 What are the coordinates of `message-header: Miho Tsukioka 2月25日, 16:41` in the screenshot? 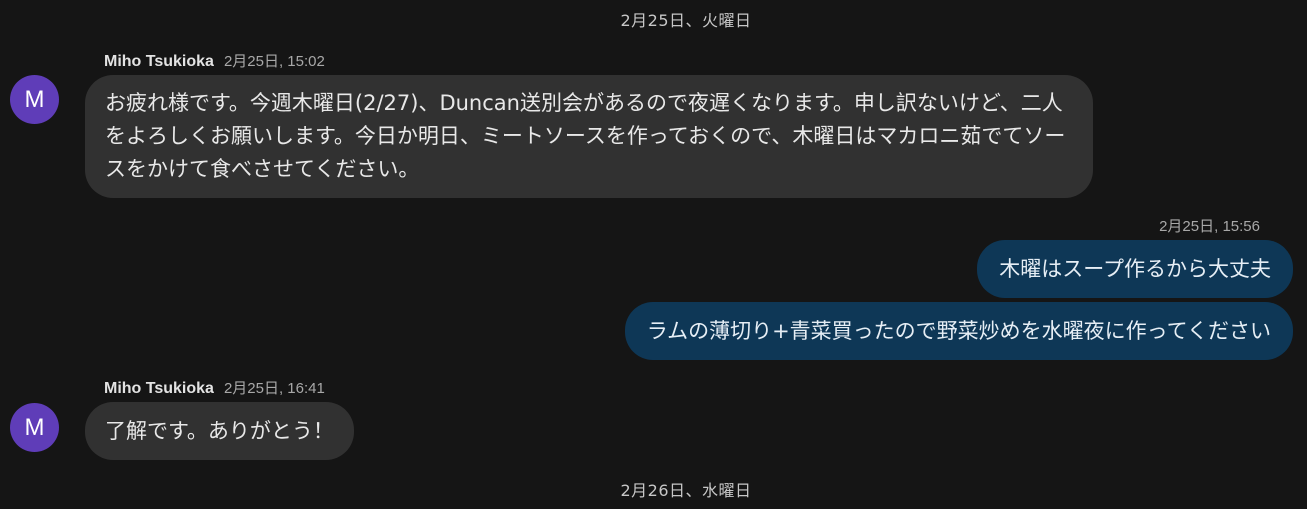 It's located at (214, 387).